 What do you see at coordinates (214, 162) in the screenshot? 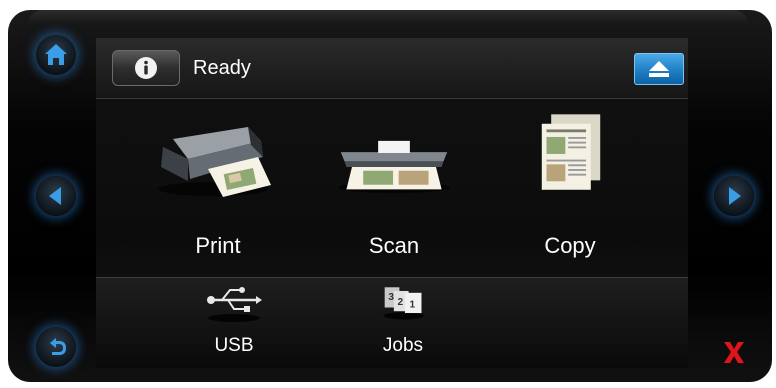
I see `printer-icon` at bounding box center [214, 162].